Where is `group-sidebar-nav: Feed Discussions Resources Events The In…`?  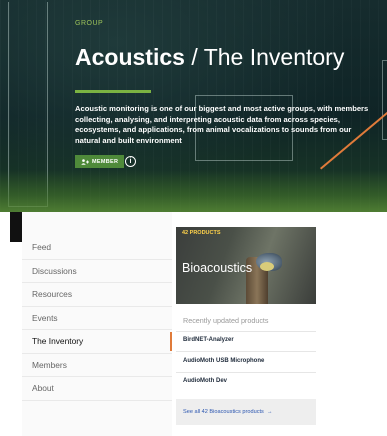
group-sidebar-nav: Feed Discussions Resources Events The In… is located at coordinates (97, 318).